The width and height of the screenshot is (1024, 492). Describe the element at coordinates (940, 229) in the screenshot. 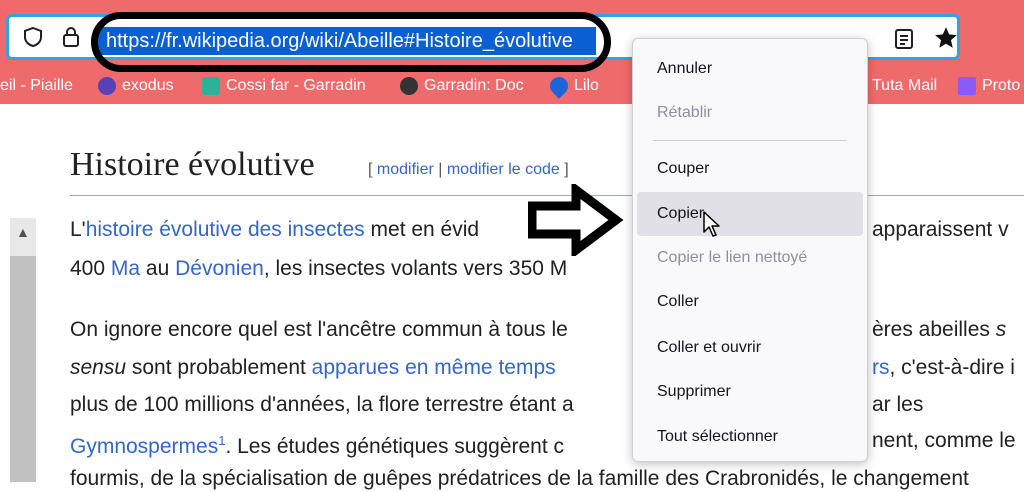

I see `paragraph-line: apparaissent v` at that location.